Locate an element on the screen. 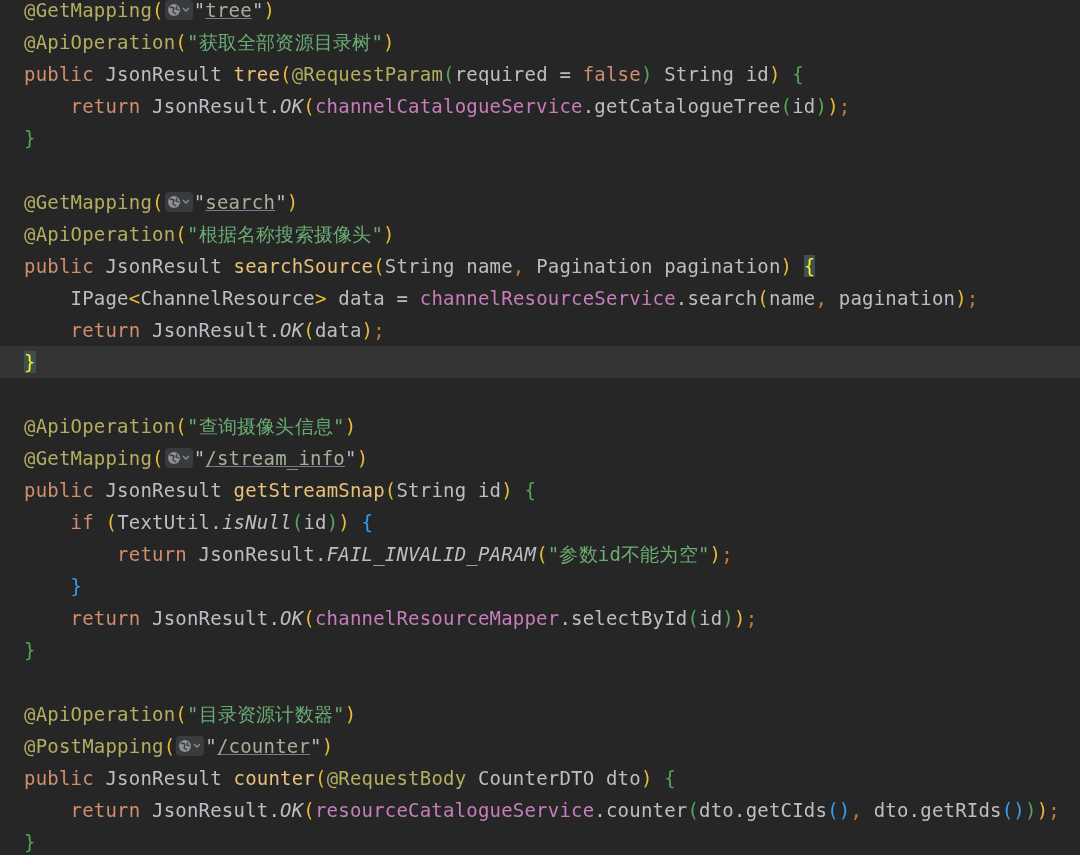 This screenshot has width=1080, height=855. code-line: public JsonResult getStreamSnap(String id) { is located at coordinates (280, 490).